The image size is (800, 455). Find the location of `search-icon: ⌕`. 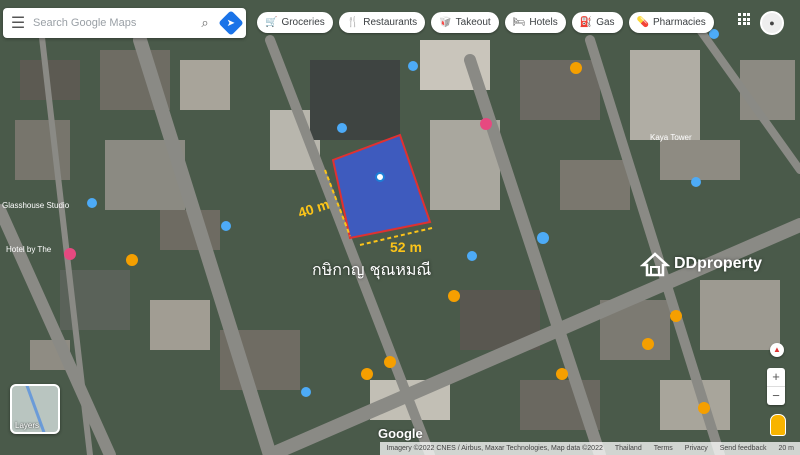

search-icon: ⌕ is located at coordinates (205, 23).